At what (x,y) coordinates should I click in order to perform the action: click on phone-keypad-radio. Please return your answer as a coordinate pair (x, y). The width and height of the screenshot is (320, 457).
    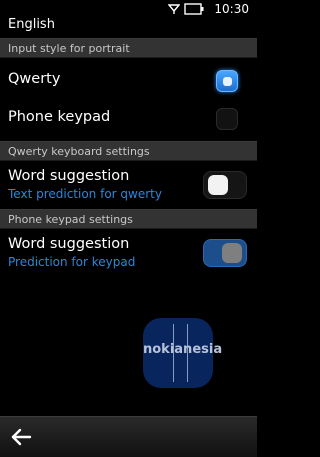
    Looking at the image, I should click on (227, 119).